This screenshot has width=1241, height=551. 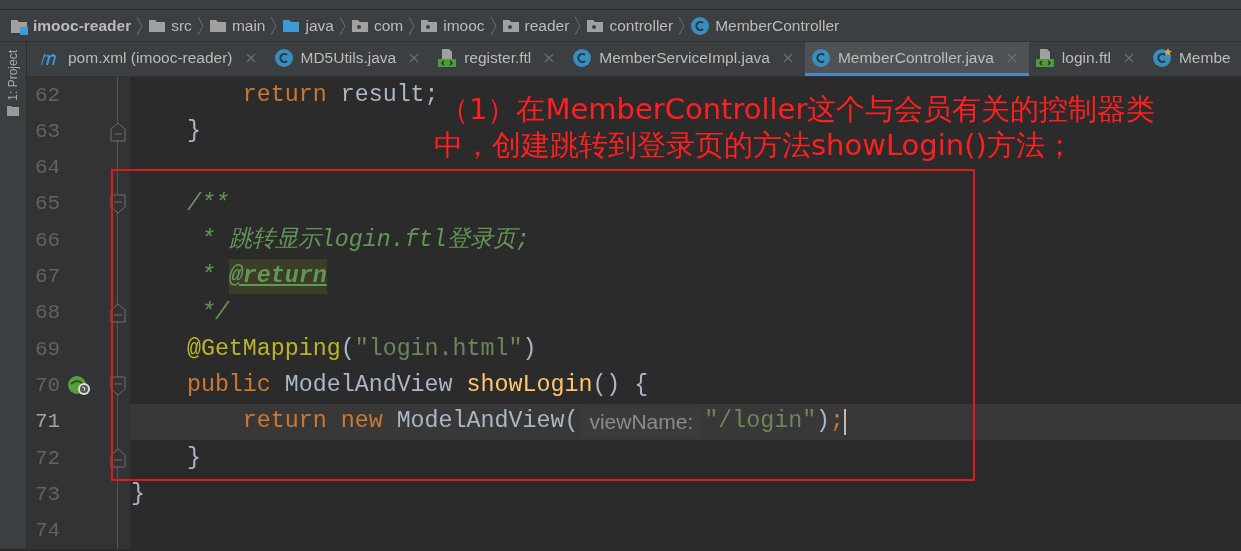 What do you see at coordinates (277, 277) in the screenshot?
I see `code-token: @return` at bounding box center [277, 277].